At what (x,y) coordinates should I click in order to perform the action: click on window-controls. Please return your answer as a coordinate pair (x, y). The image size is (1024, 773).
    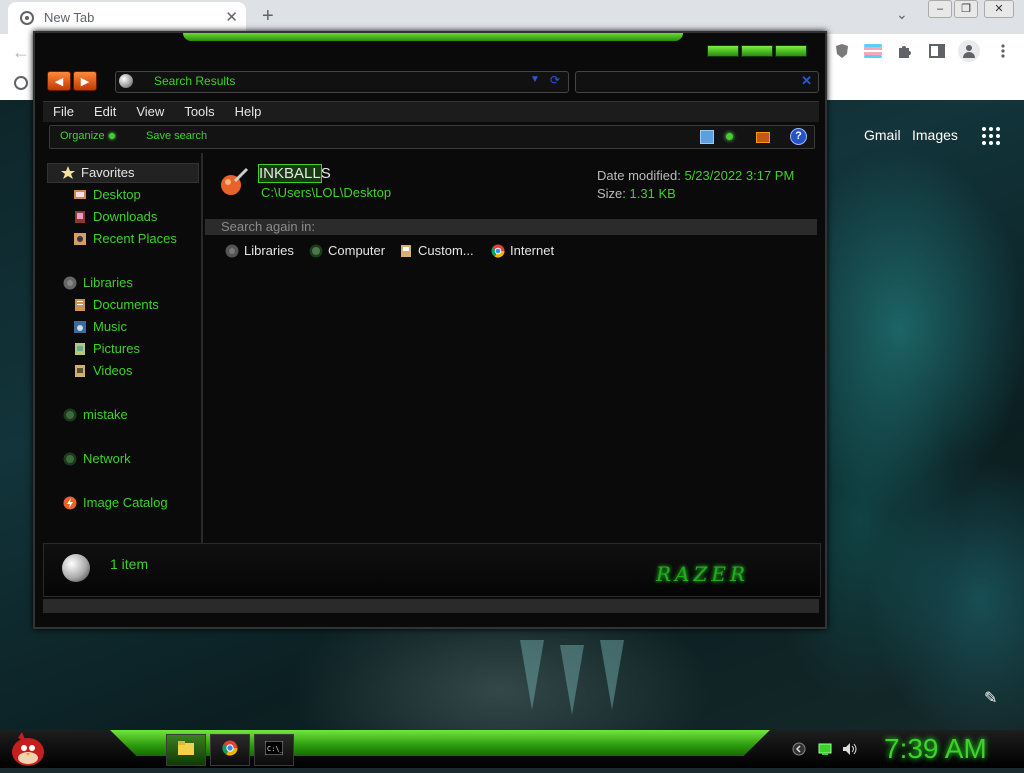
    Looking at the image, I should click on (757, 51).